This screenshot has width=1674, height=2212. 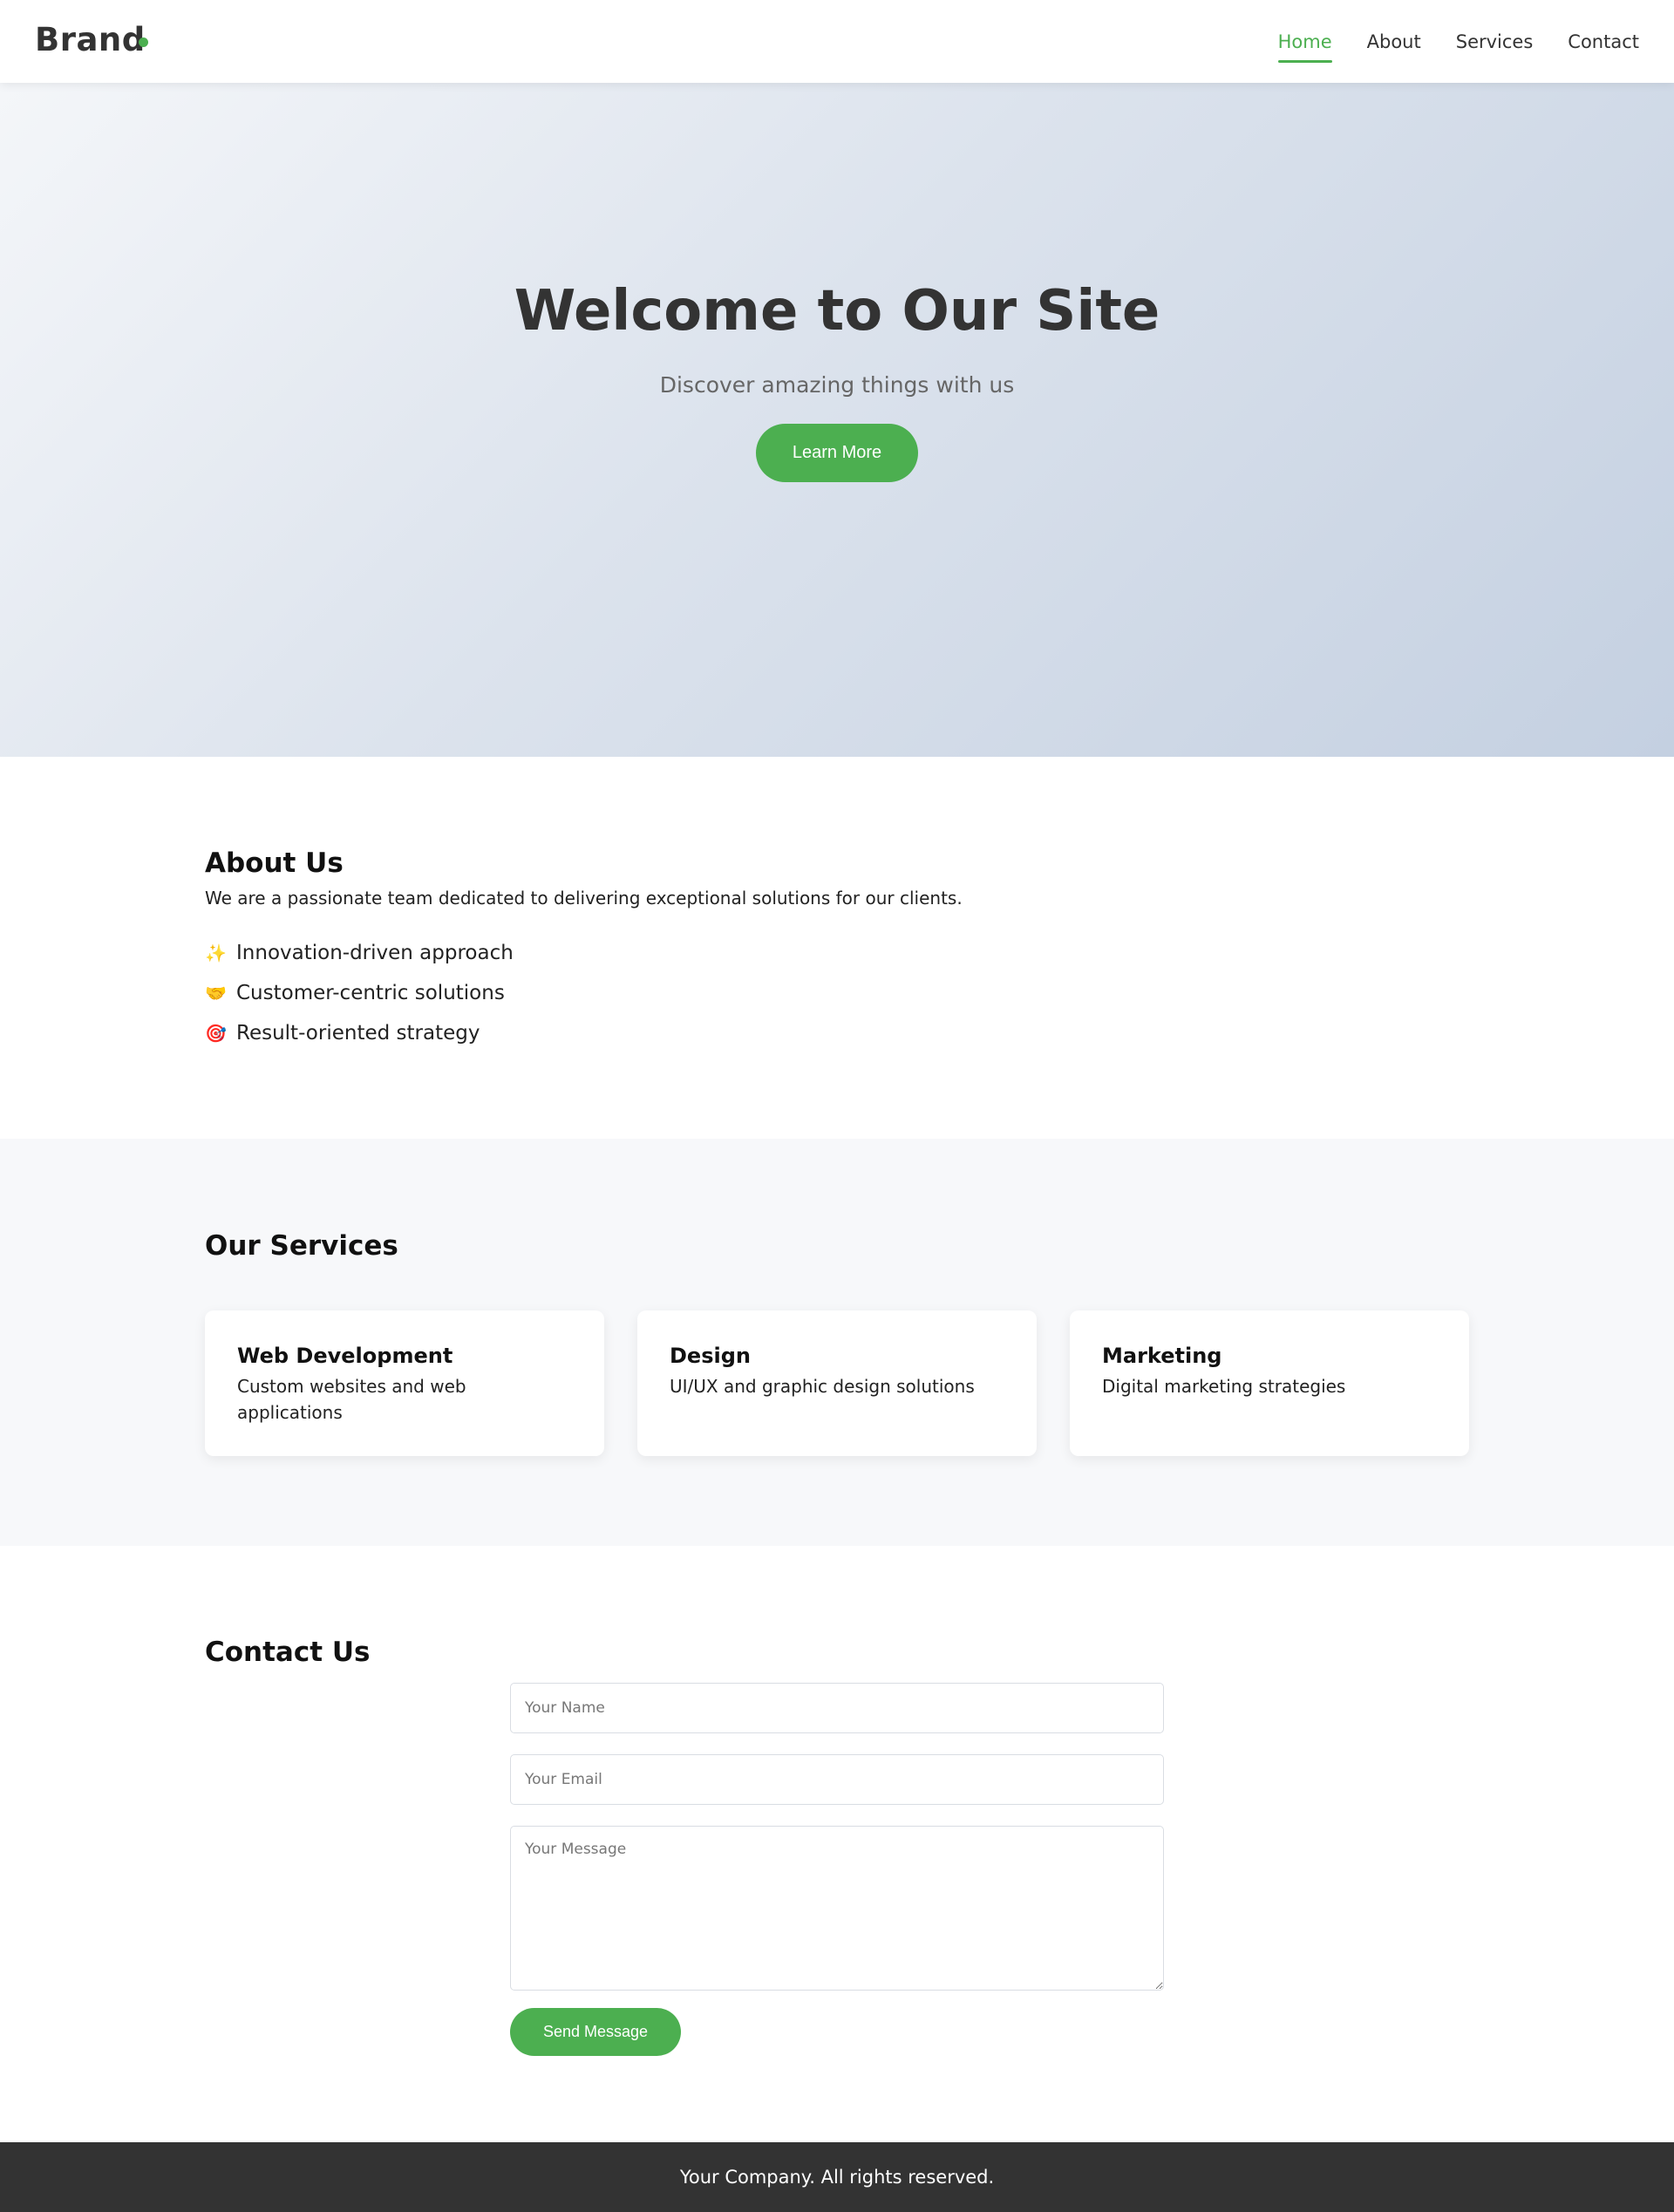 What do you see at coordinates (351, 1400) in the screenshot?
I see `service-card-description: Custom websites and web applications` at bounding box center [351, 1400].